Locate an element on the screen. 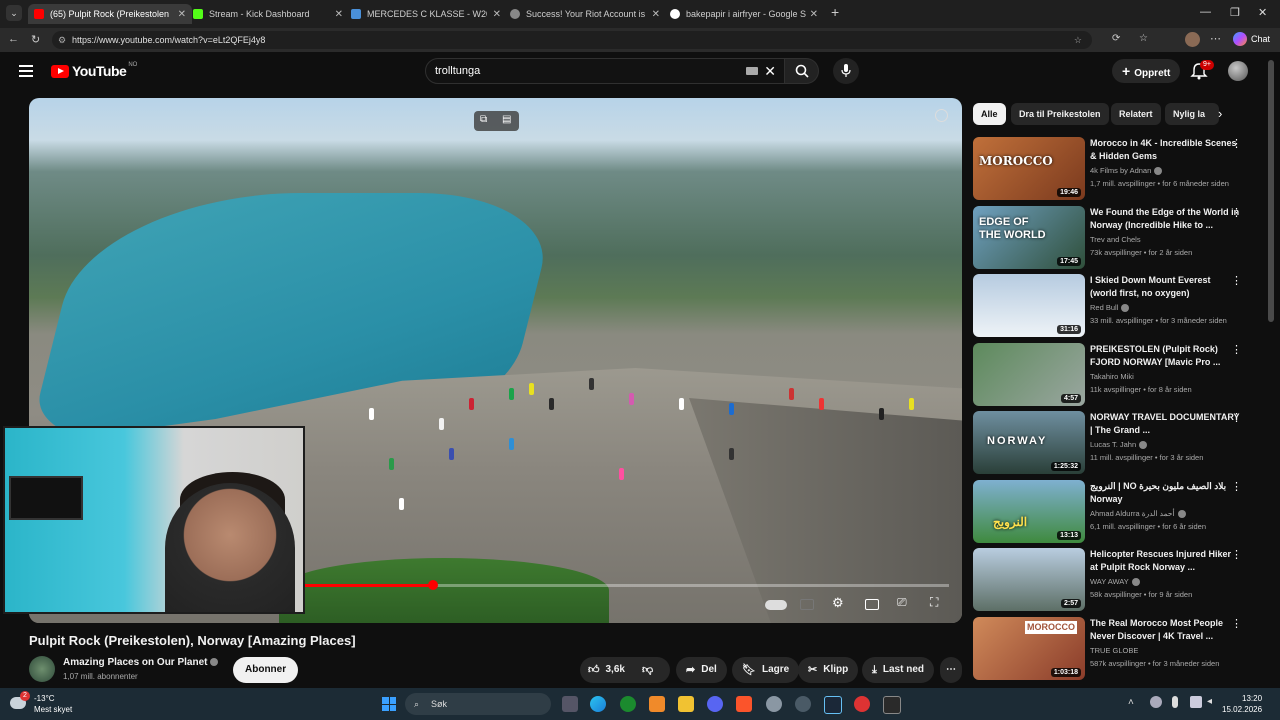 The image size is (1280, 720). file-explorer-icon is located at coordinates (686, 704).